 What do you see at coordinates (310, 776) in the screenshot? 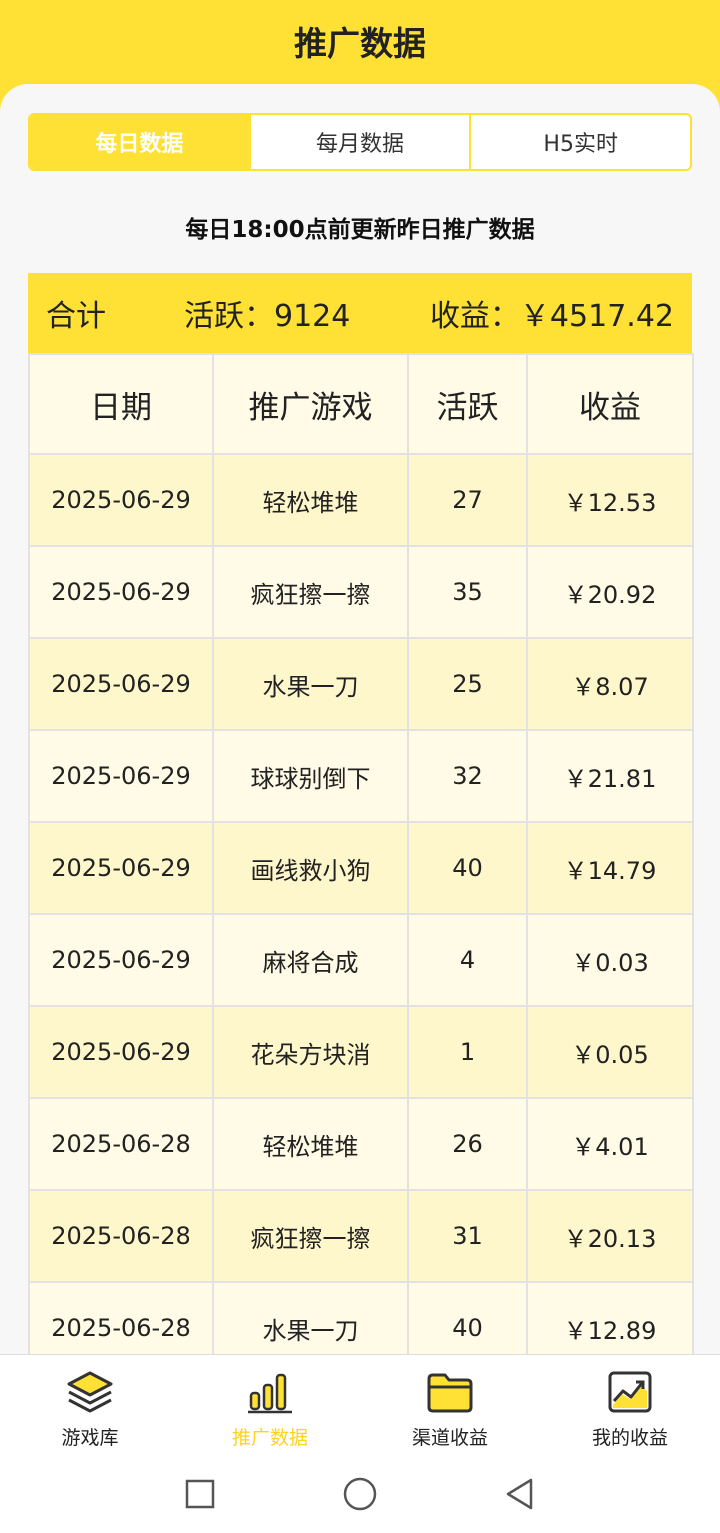
I see `cell-game: 球球别倒下` at bounding box center [310, 776].